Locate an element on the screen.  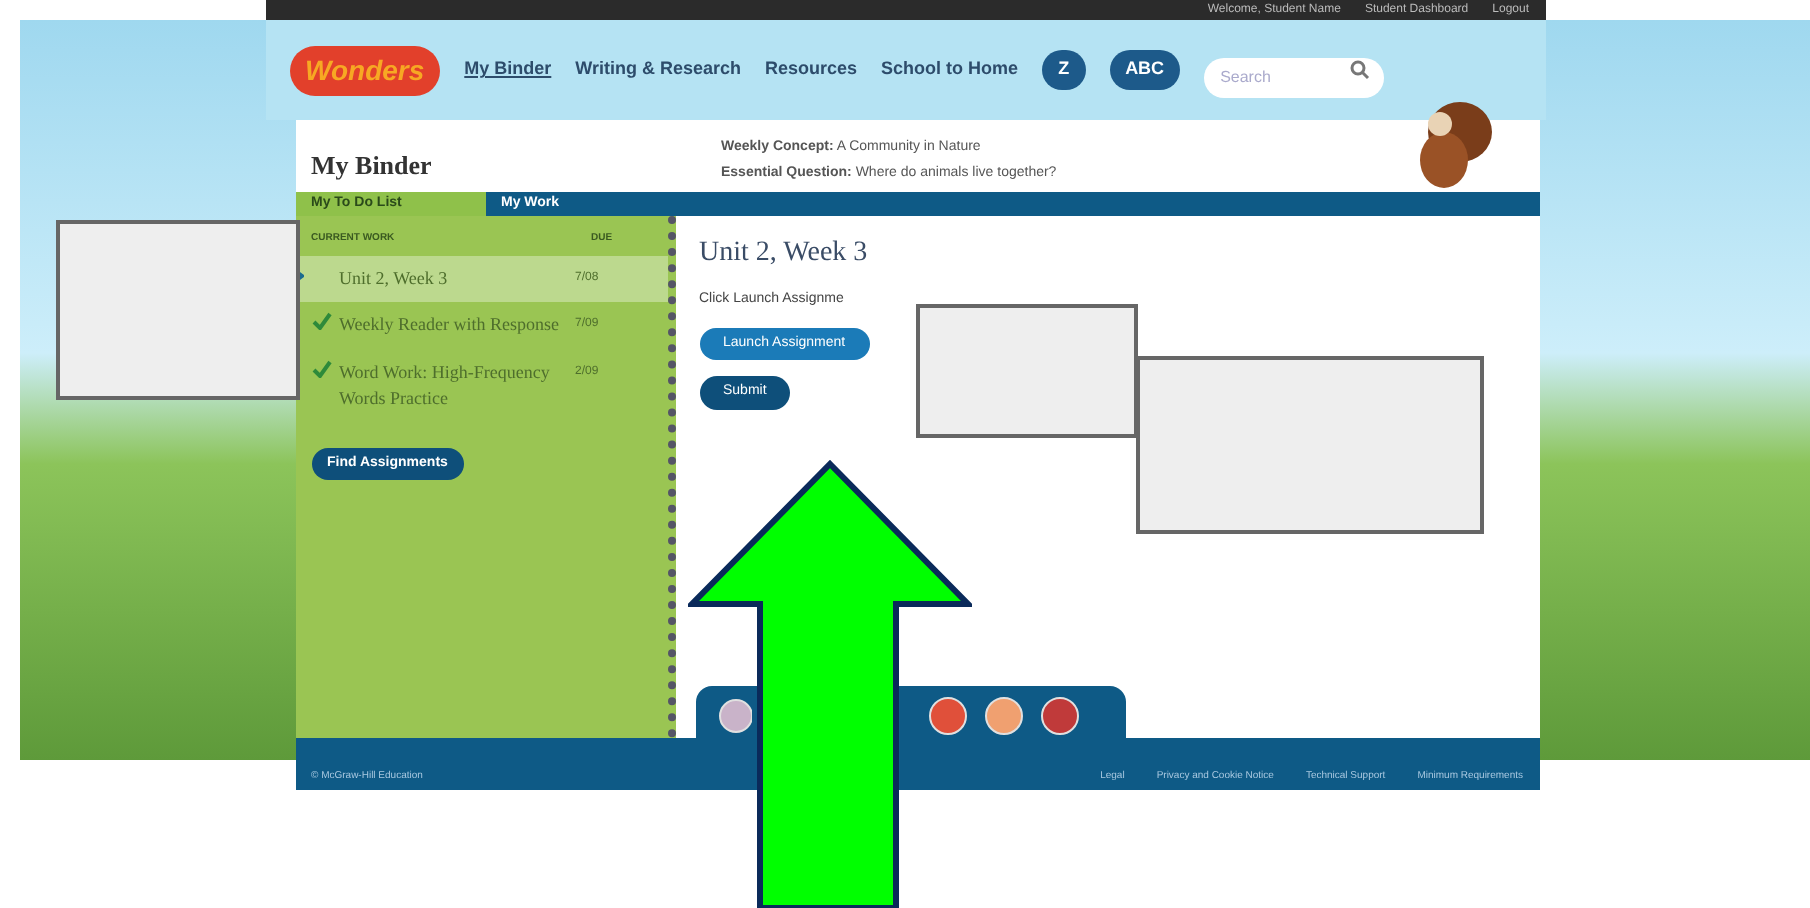
nav-link: Writing & Research is located at coordinates (658, 70).